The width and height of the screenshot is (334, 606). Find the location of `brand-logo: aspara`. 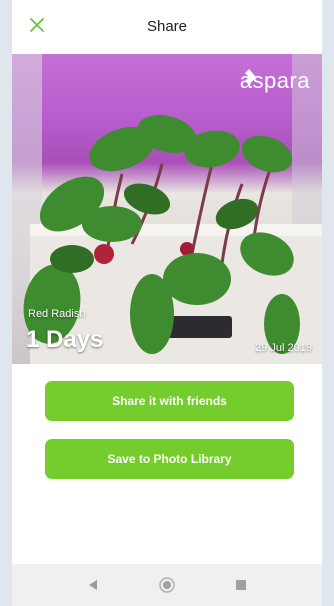

brand-logo: aspara is located at coordinates (275, 81).